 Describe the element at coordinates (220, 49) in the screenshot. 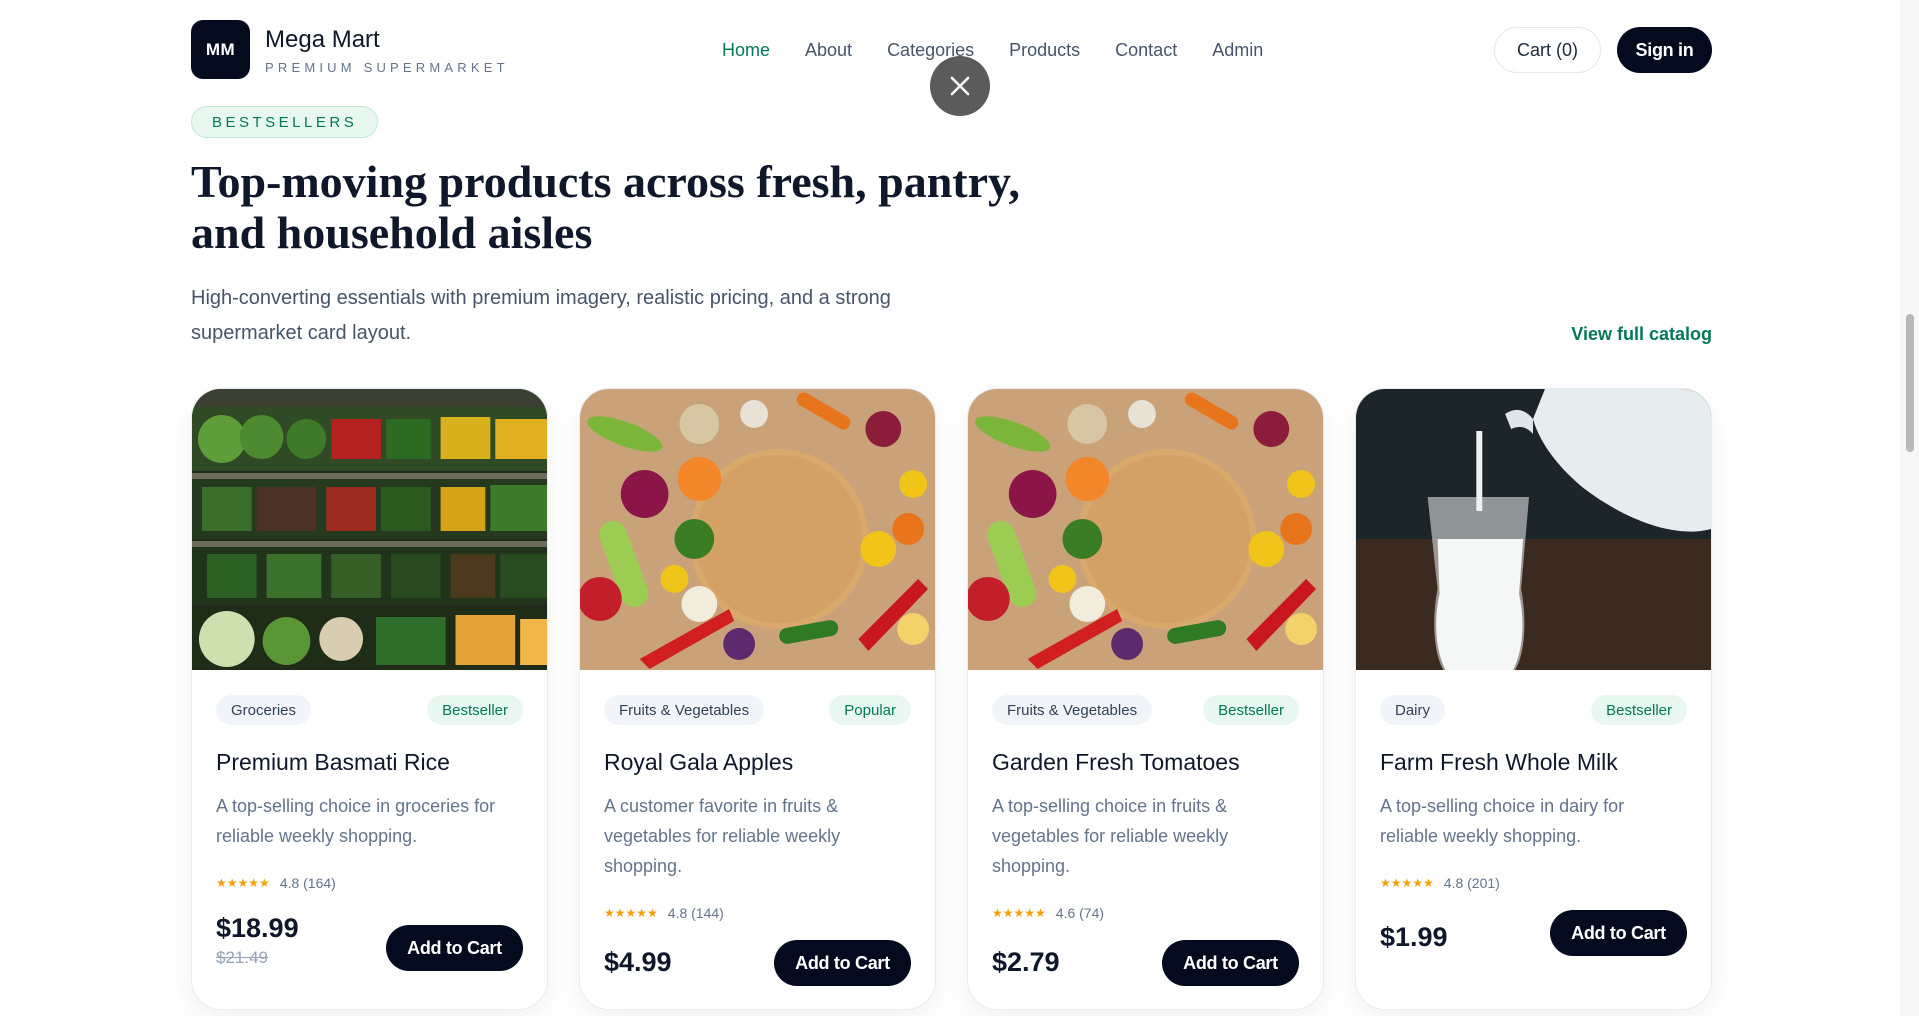

I see `brand-logo: MM` at that location.